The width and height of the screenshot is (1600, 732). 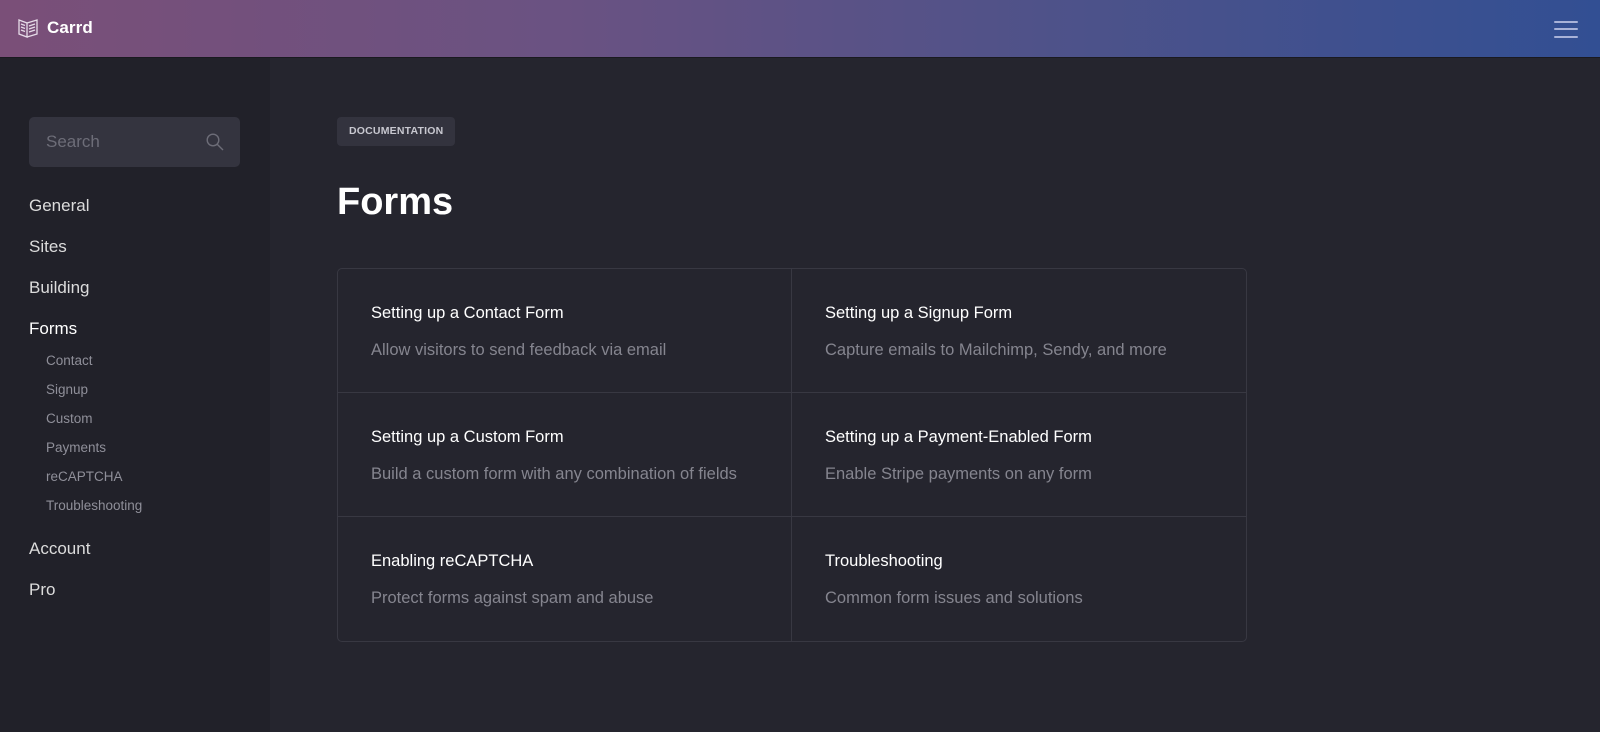 What do you see at coordinates (395, 202) in the screenshot?
I see `page-title: Forms` at bounding box center [395, 202].